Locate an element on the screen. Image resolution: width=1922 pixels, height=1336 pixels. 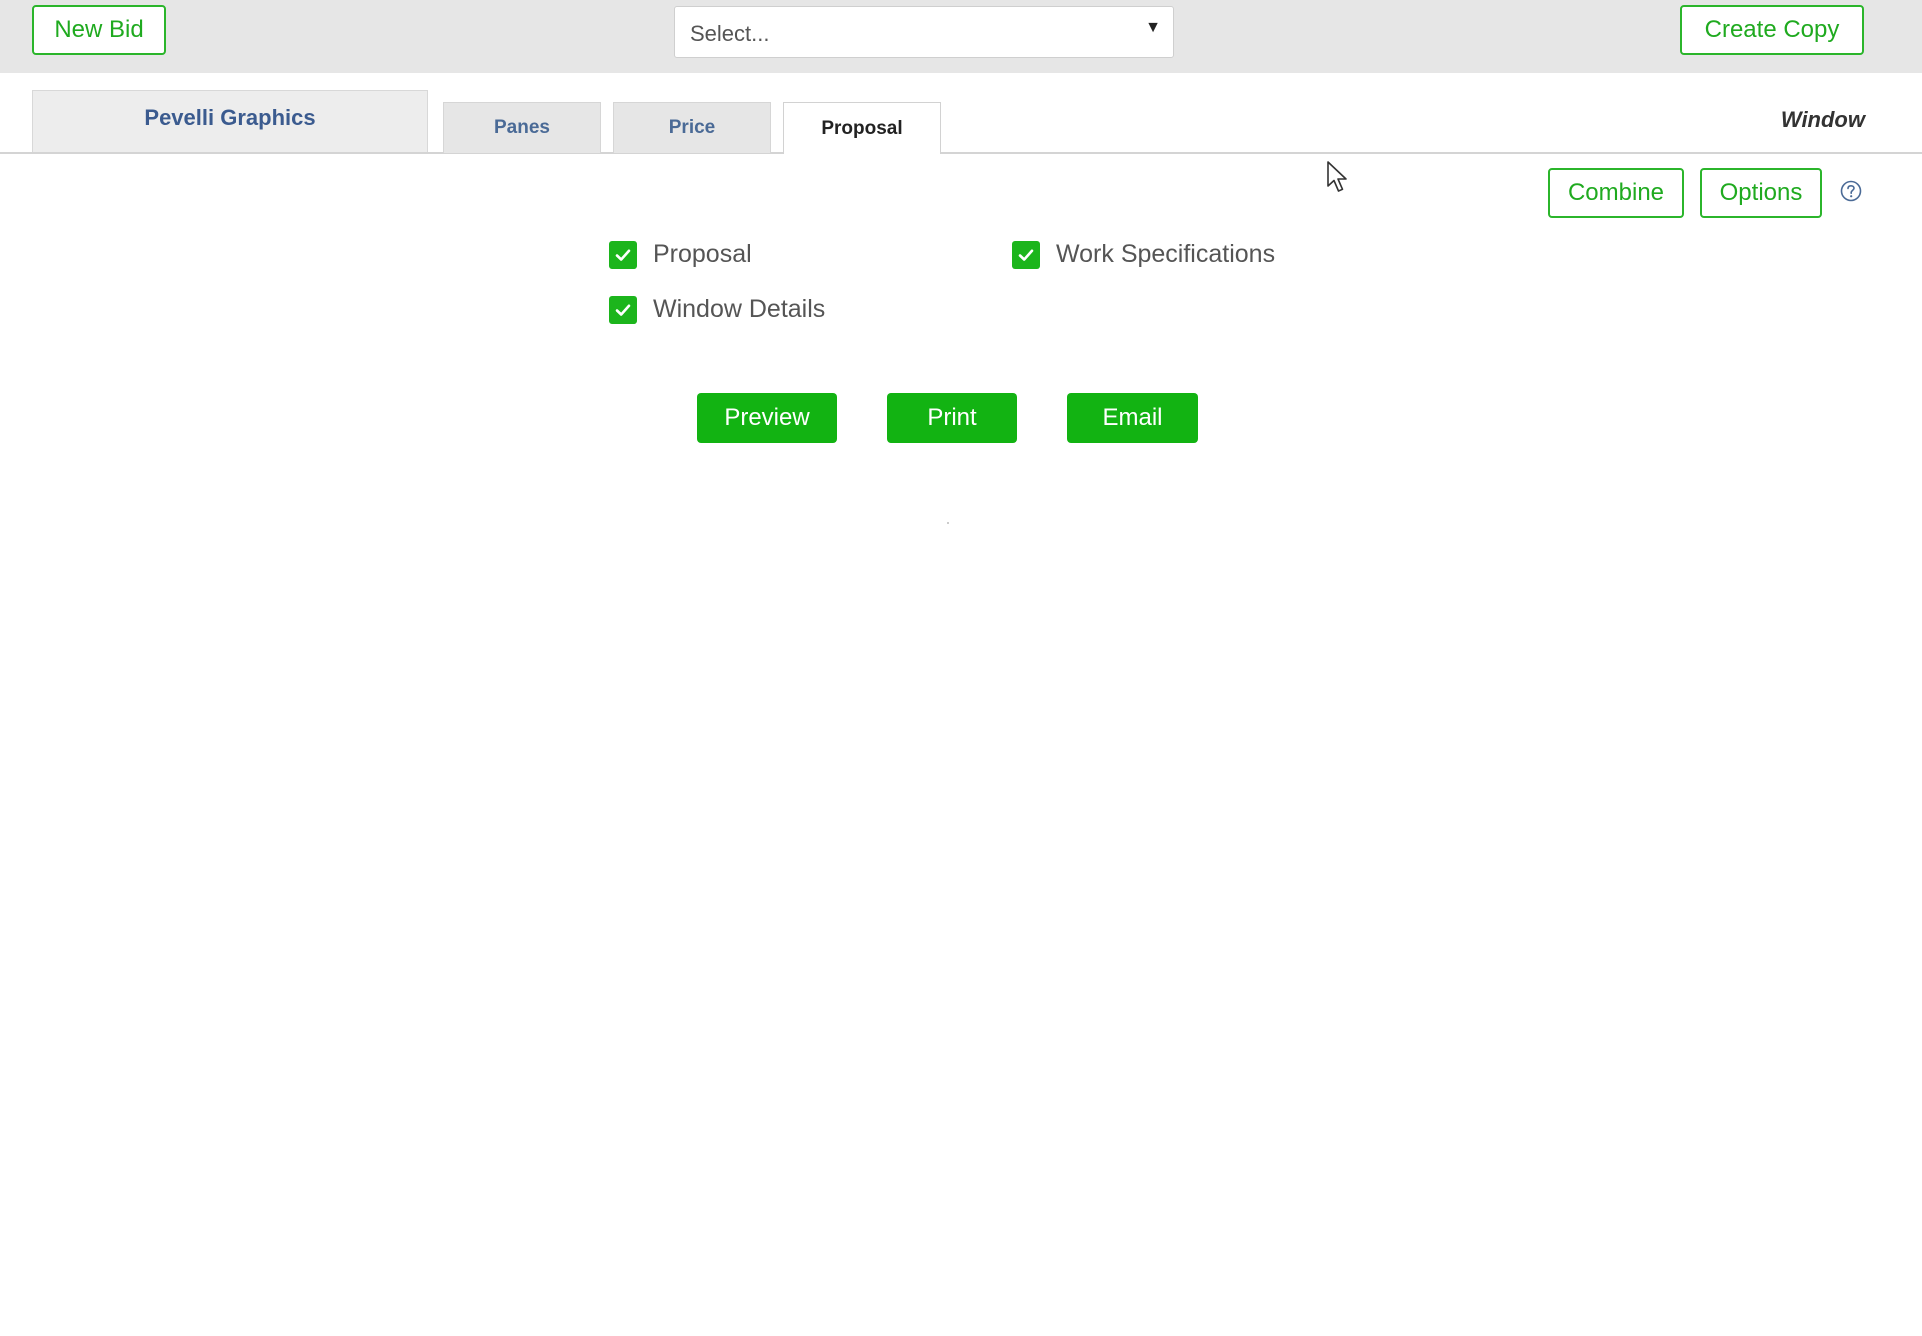
tab-panes: Panes is located at coordinates (522, 127).